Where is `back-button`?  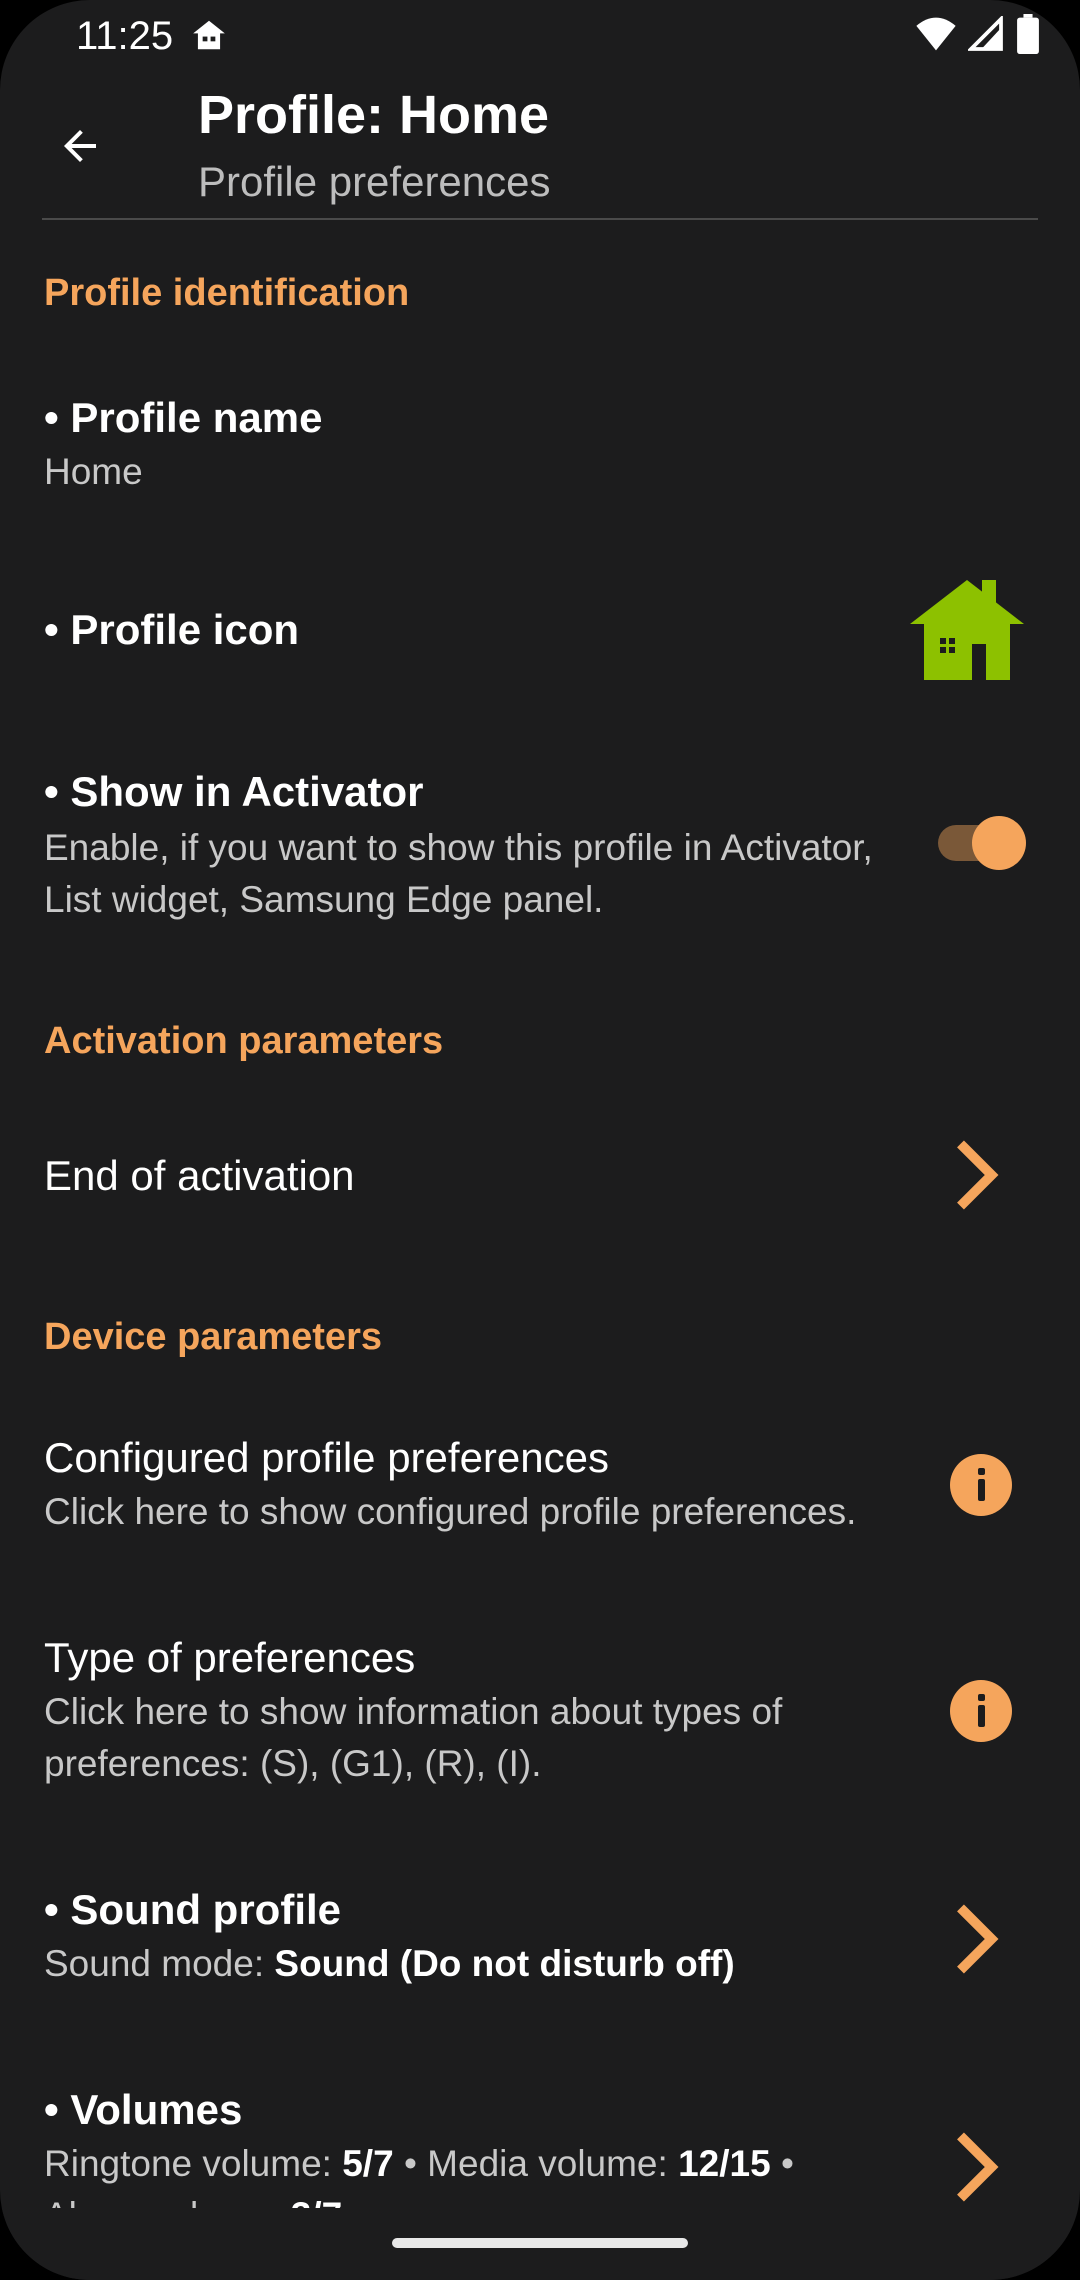
back-button is located at coordinates (80, 146).